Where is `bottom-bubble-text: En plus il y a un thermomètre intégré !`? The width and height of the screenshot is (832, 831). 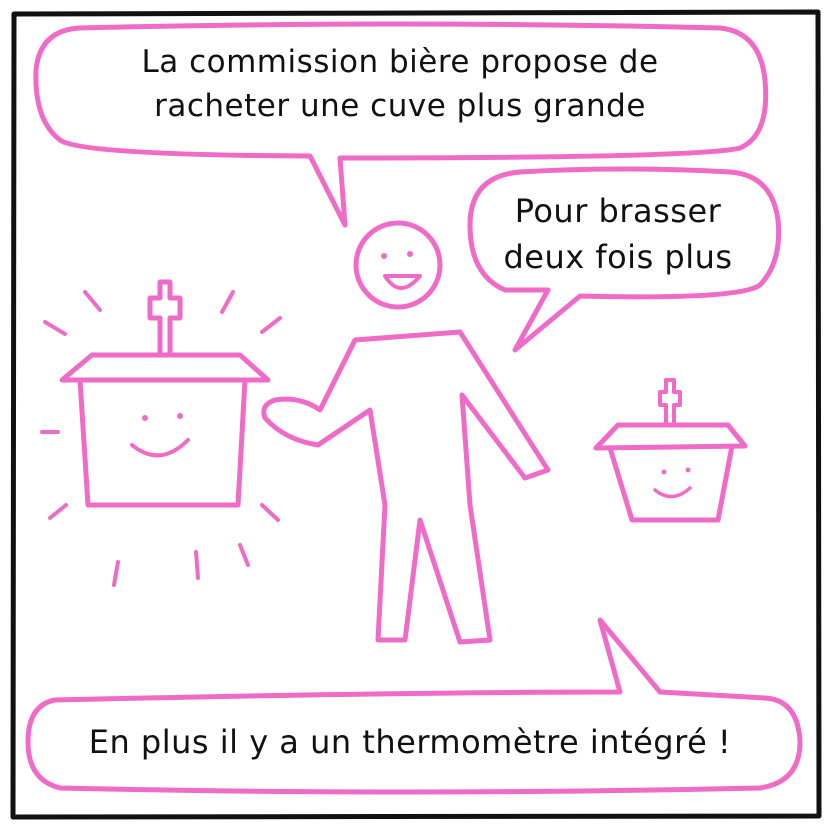 bottom-bubble-text: En plus il y a un thermomètre intégré ! is located at coordinates (410, 742).